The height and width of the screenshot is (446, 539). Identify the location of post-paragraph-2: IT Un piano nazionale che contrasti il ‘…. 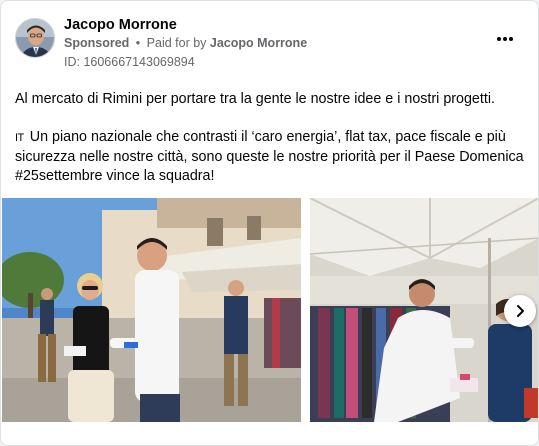
(270, 157).